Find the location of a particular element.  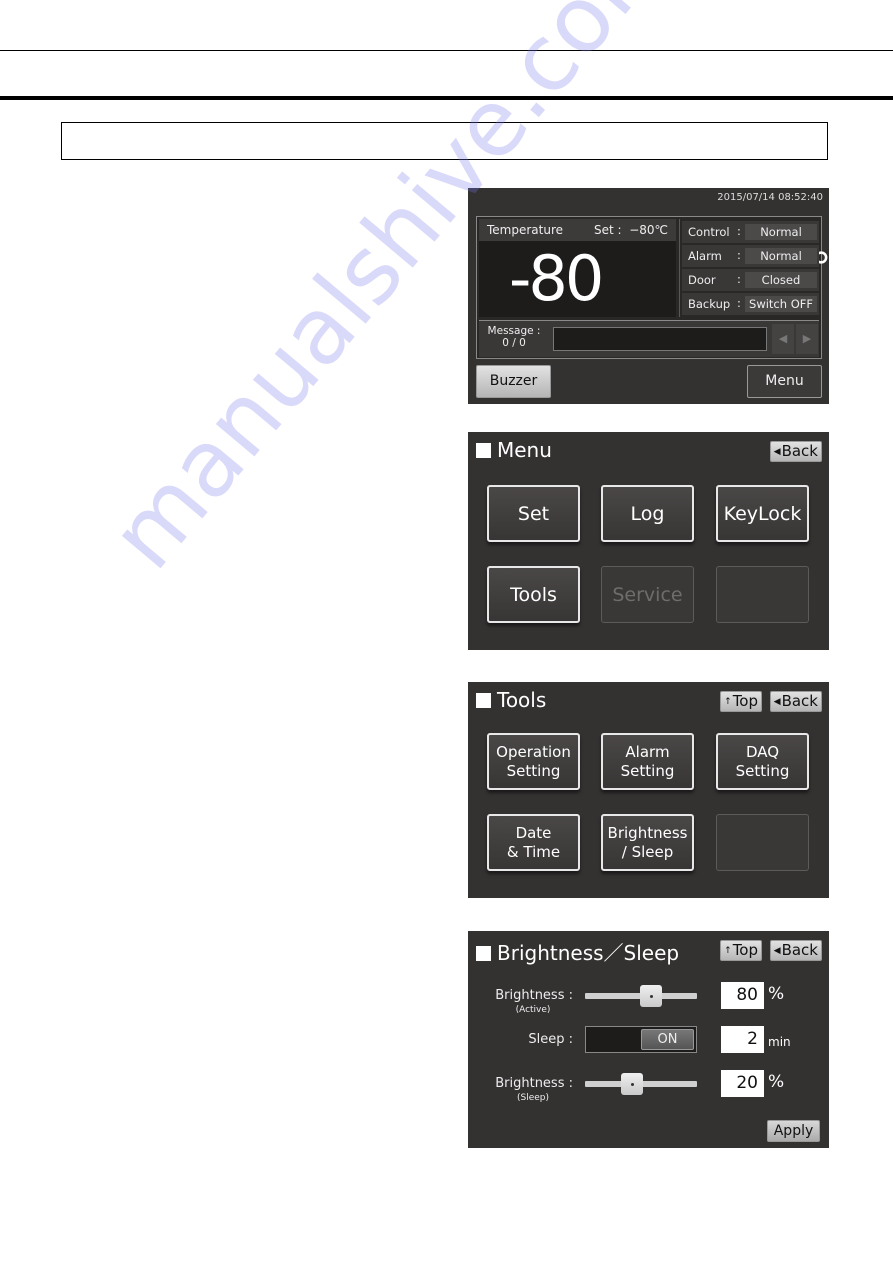

tile-line1: Brightness is located at coordinates (647, 832).